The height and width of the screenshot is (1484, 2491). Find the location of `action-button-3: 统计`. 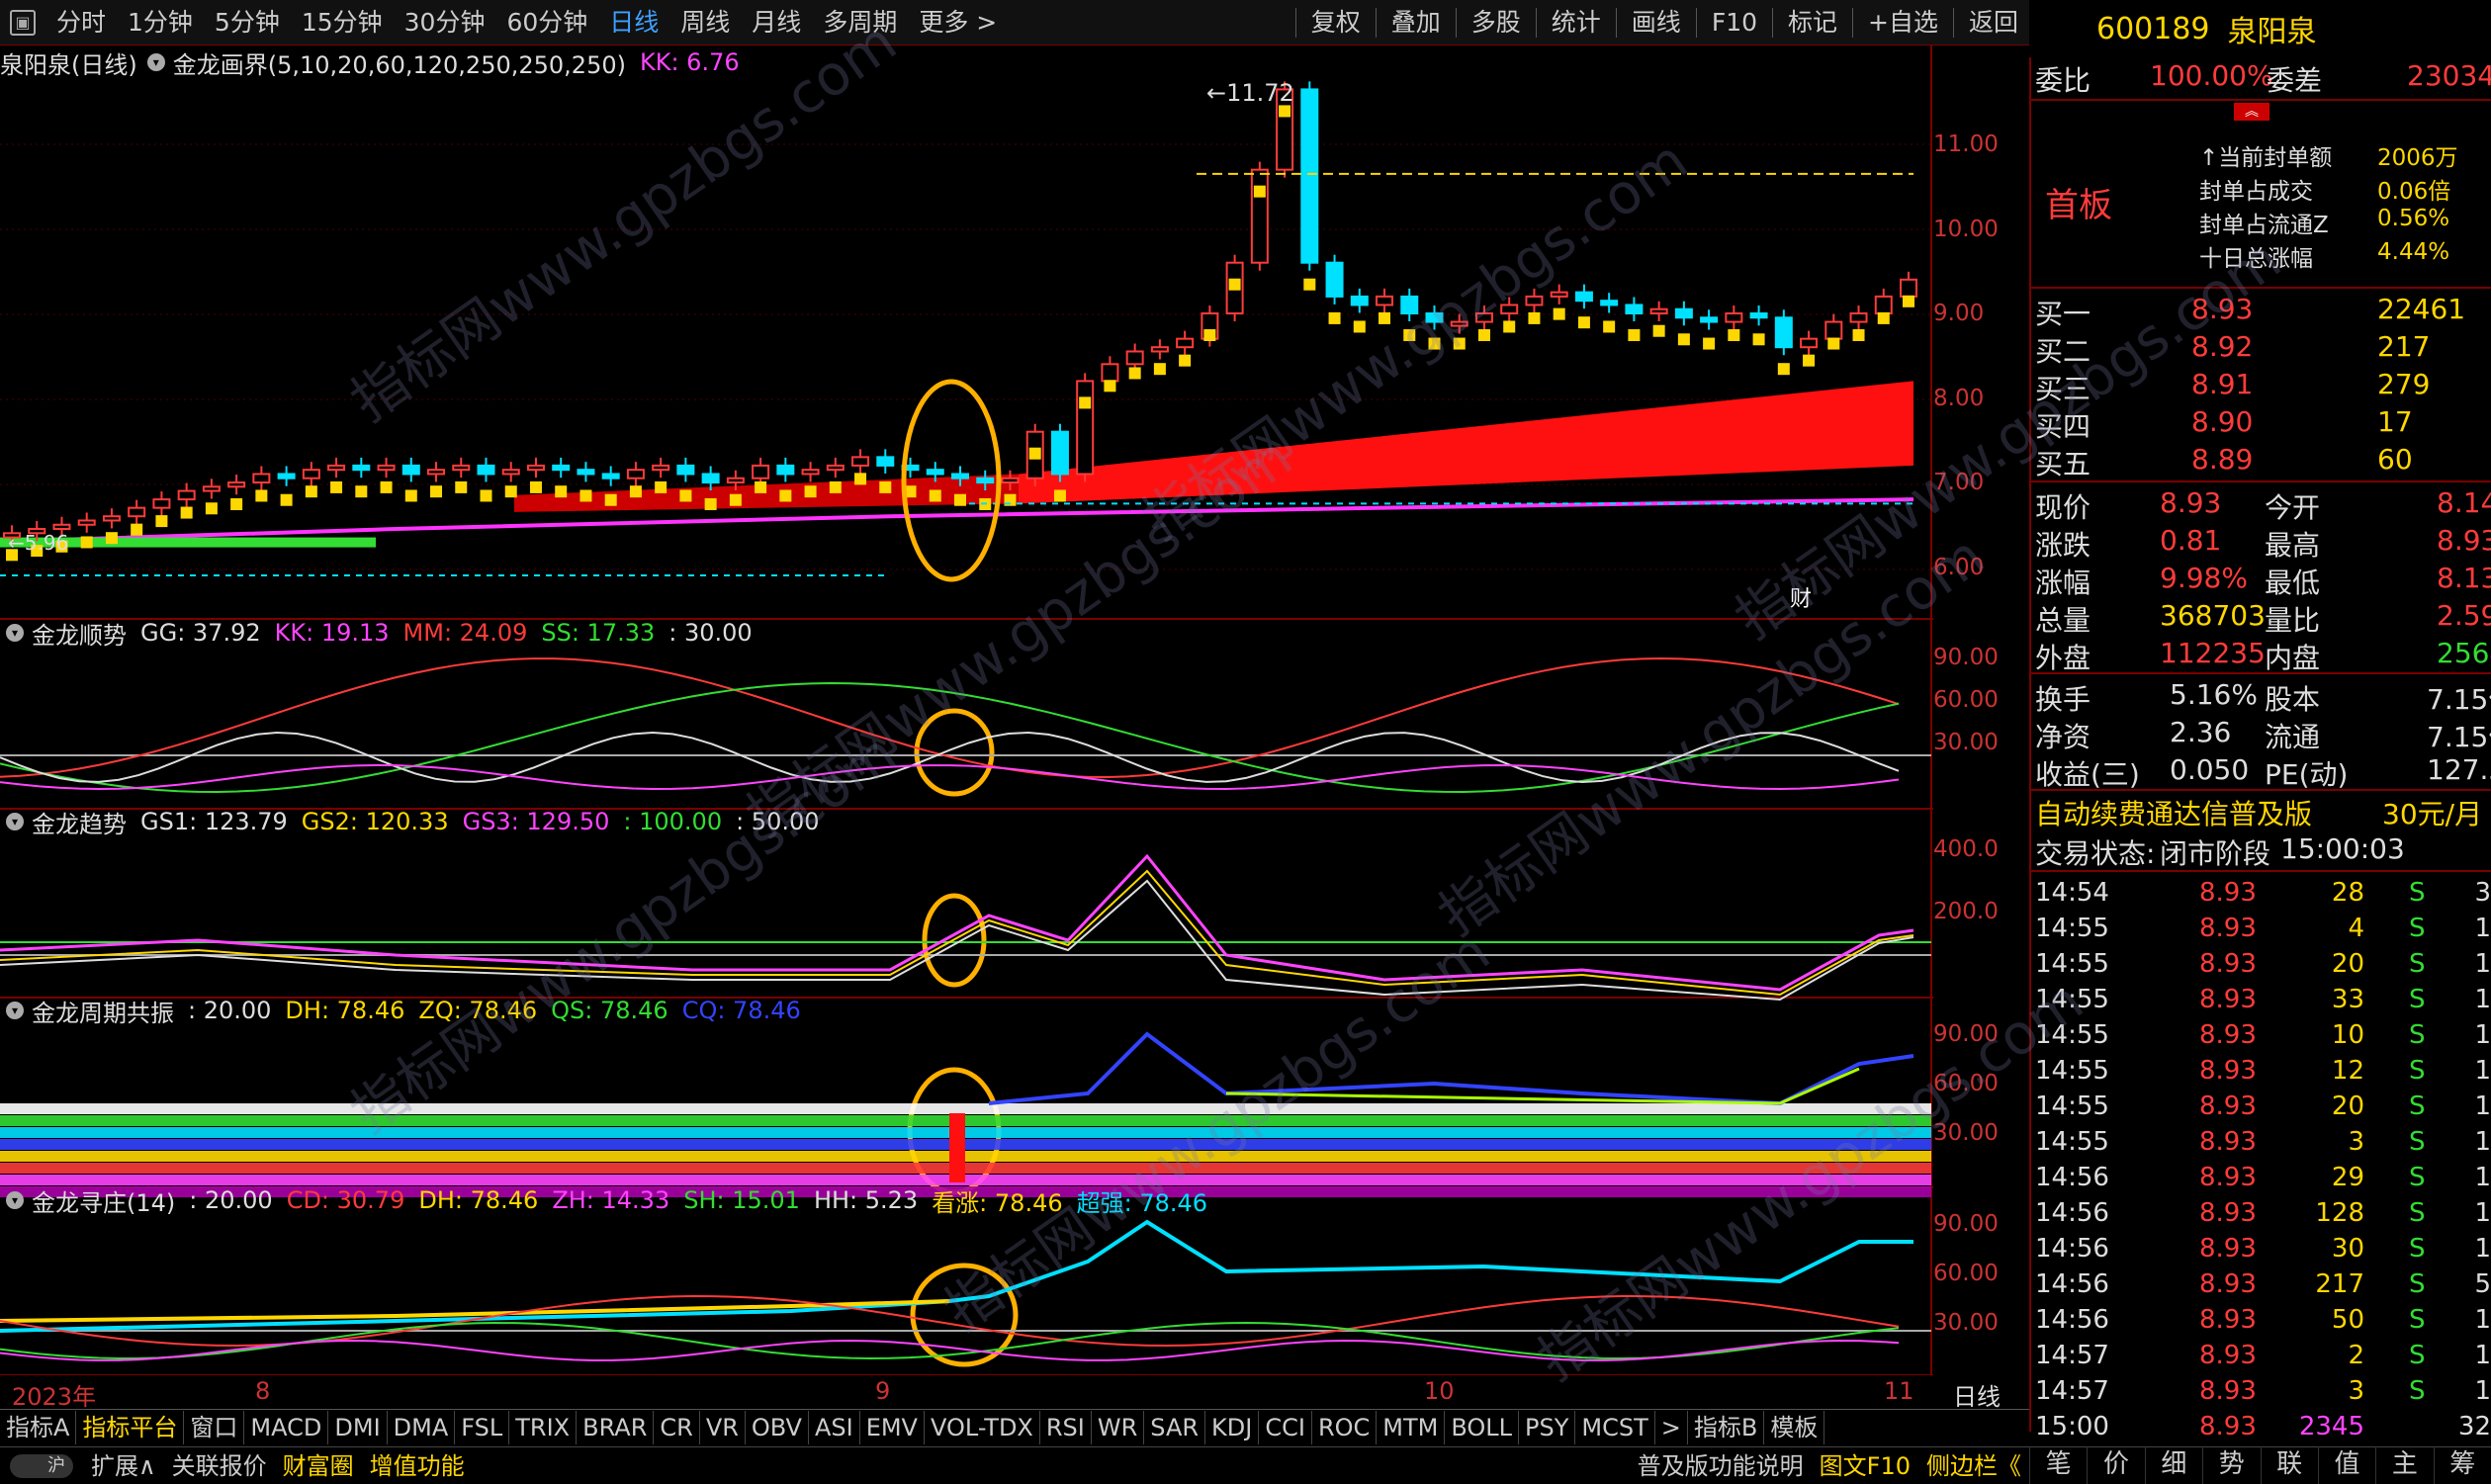

action-button-3: 统计 is located at coordinates (1576, 22).